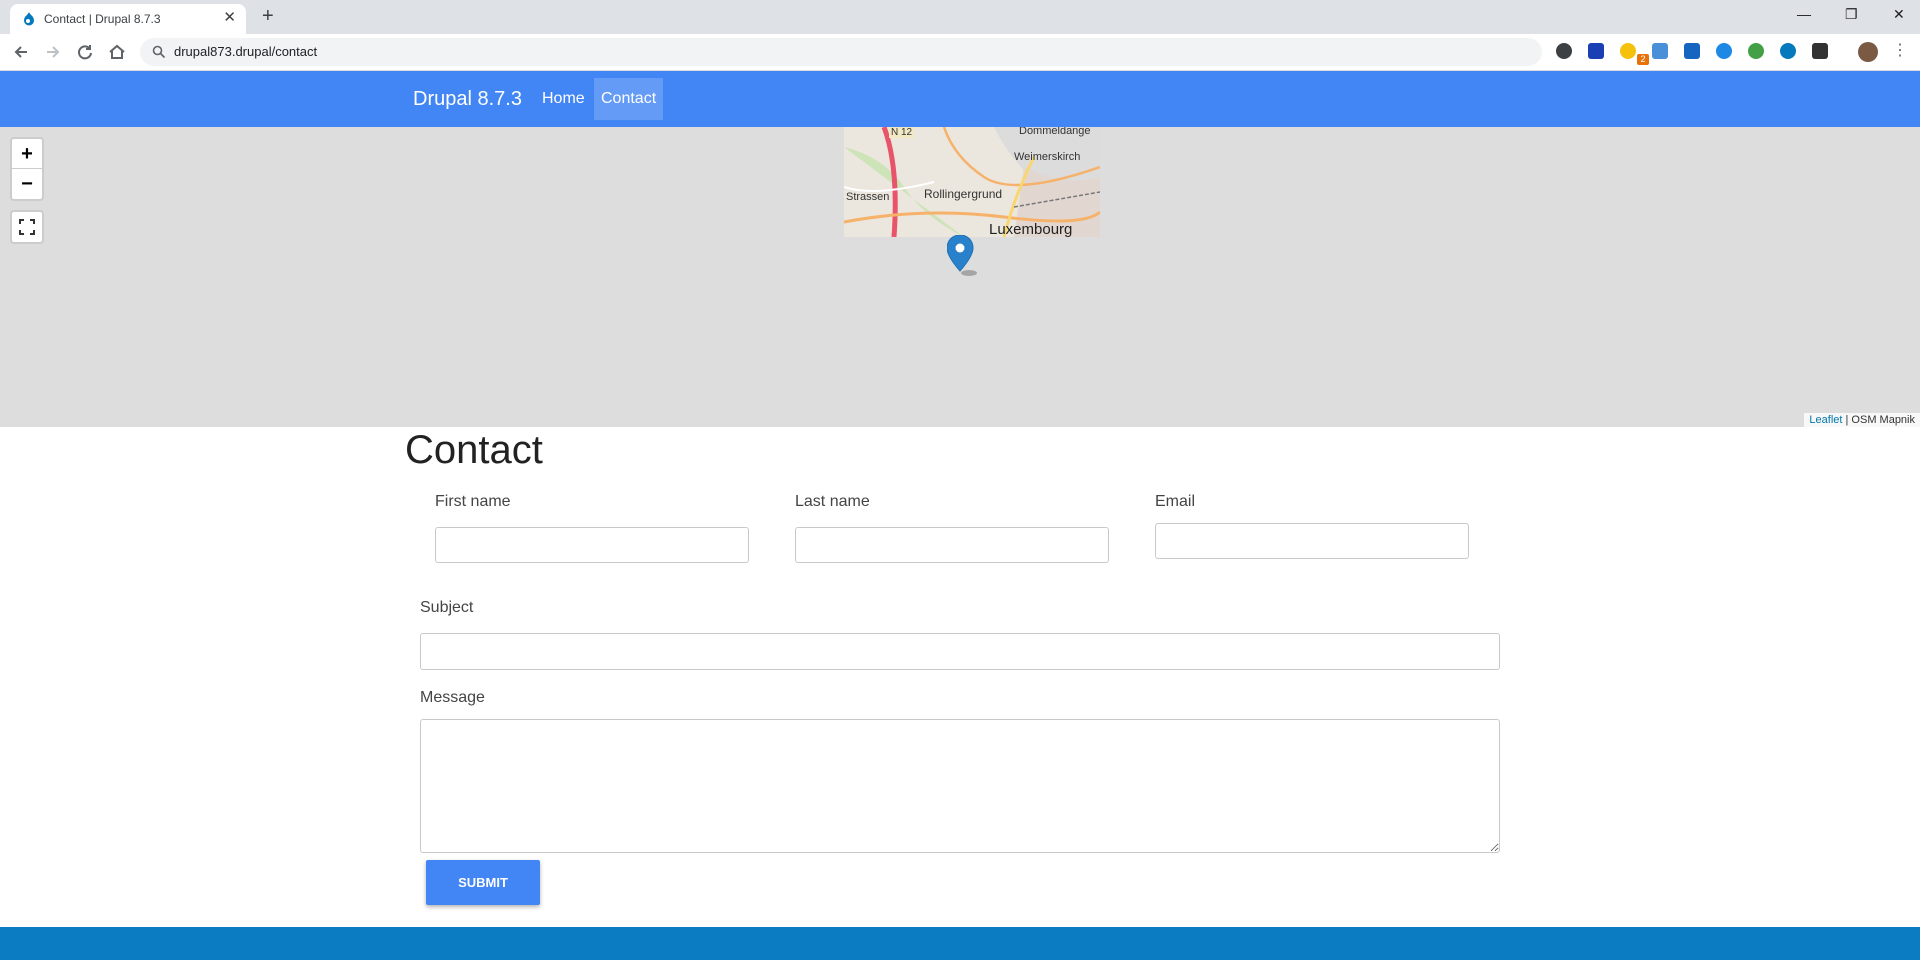 This screenshot has height=960, width=1920. I want to click on browser-tab: Contact | Drupal 8.7.3 ✕, so click(128, 19).